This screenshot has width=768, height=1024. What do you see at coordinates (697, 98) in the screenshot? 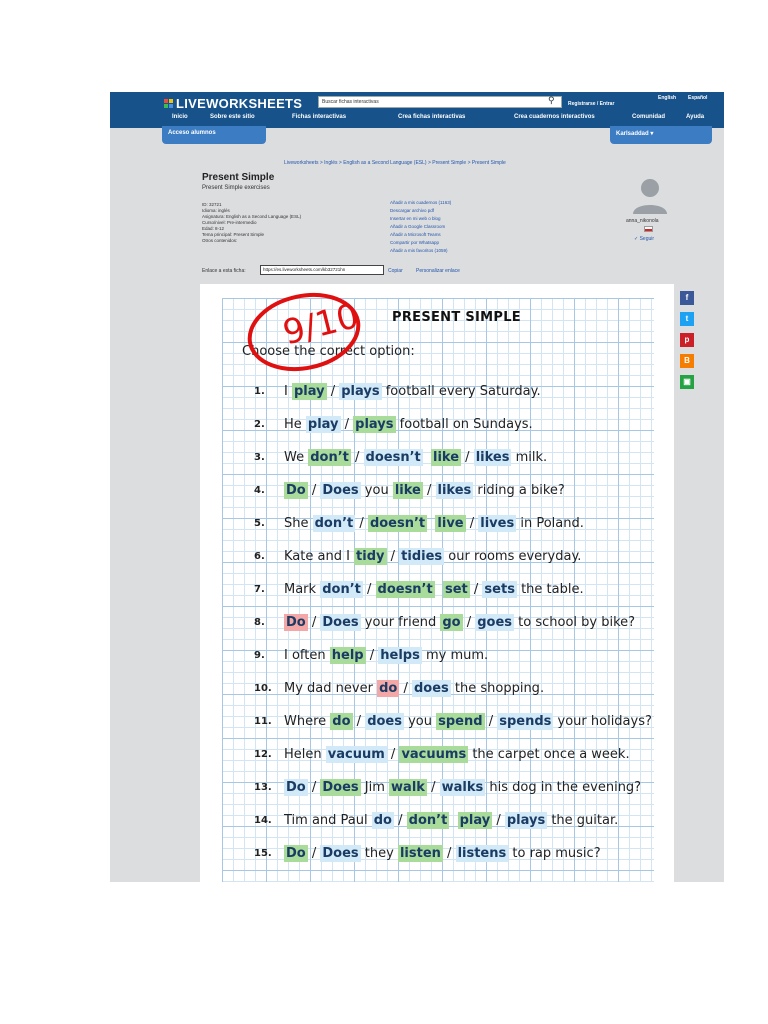
I see `lang-spanish-link: Español` at bounding box center [697, 98].